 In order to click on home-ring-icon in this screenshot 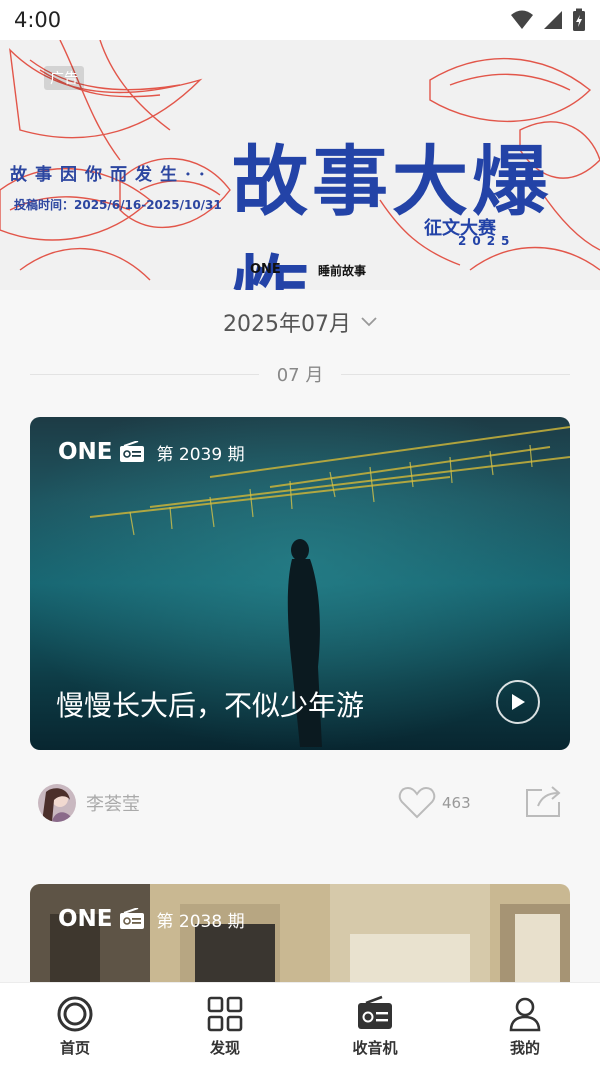, I will do `click(75, 1014)`.